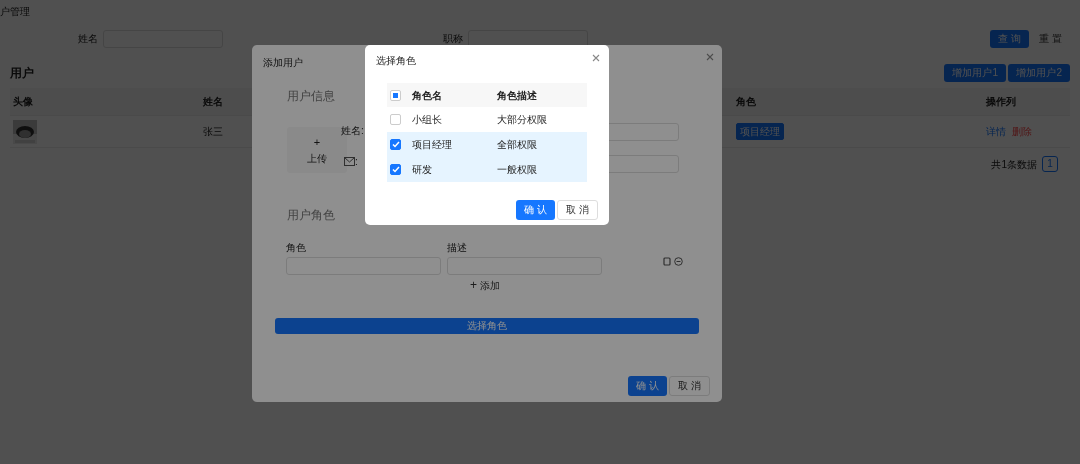 The width and height of the screenshot is (1080, 464). I want to click on column-label: 描述, so click(457, 248).